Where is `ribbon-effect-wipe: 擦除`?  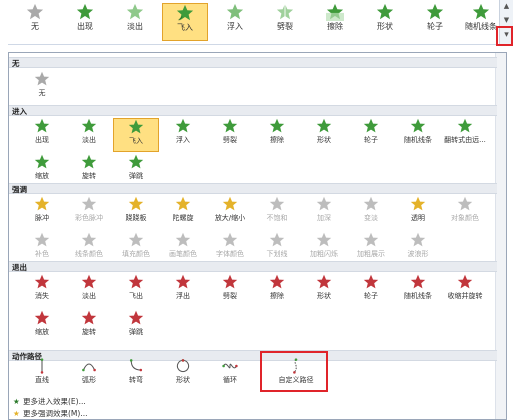
ribbon-effect-wipe: 擦除 is located at coordinates (335, 22).